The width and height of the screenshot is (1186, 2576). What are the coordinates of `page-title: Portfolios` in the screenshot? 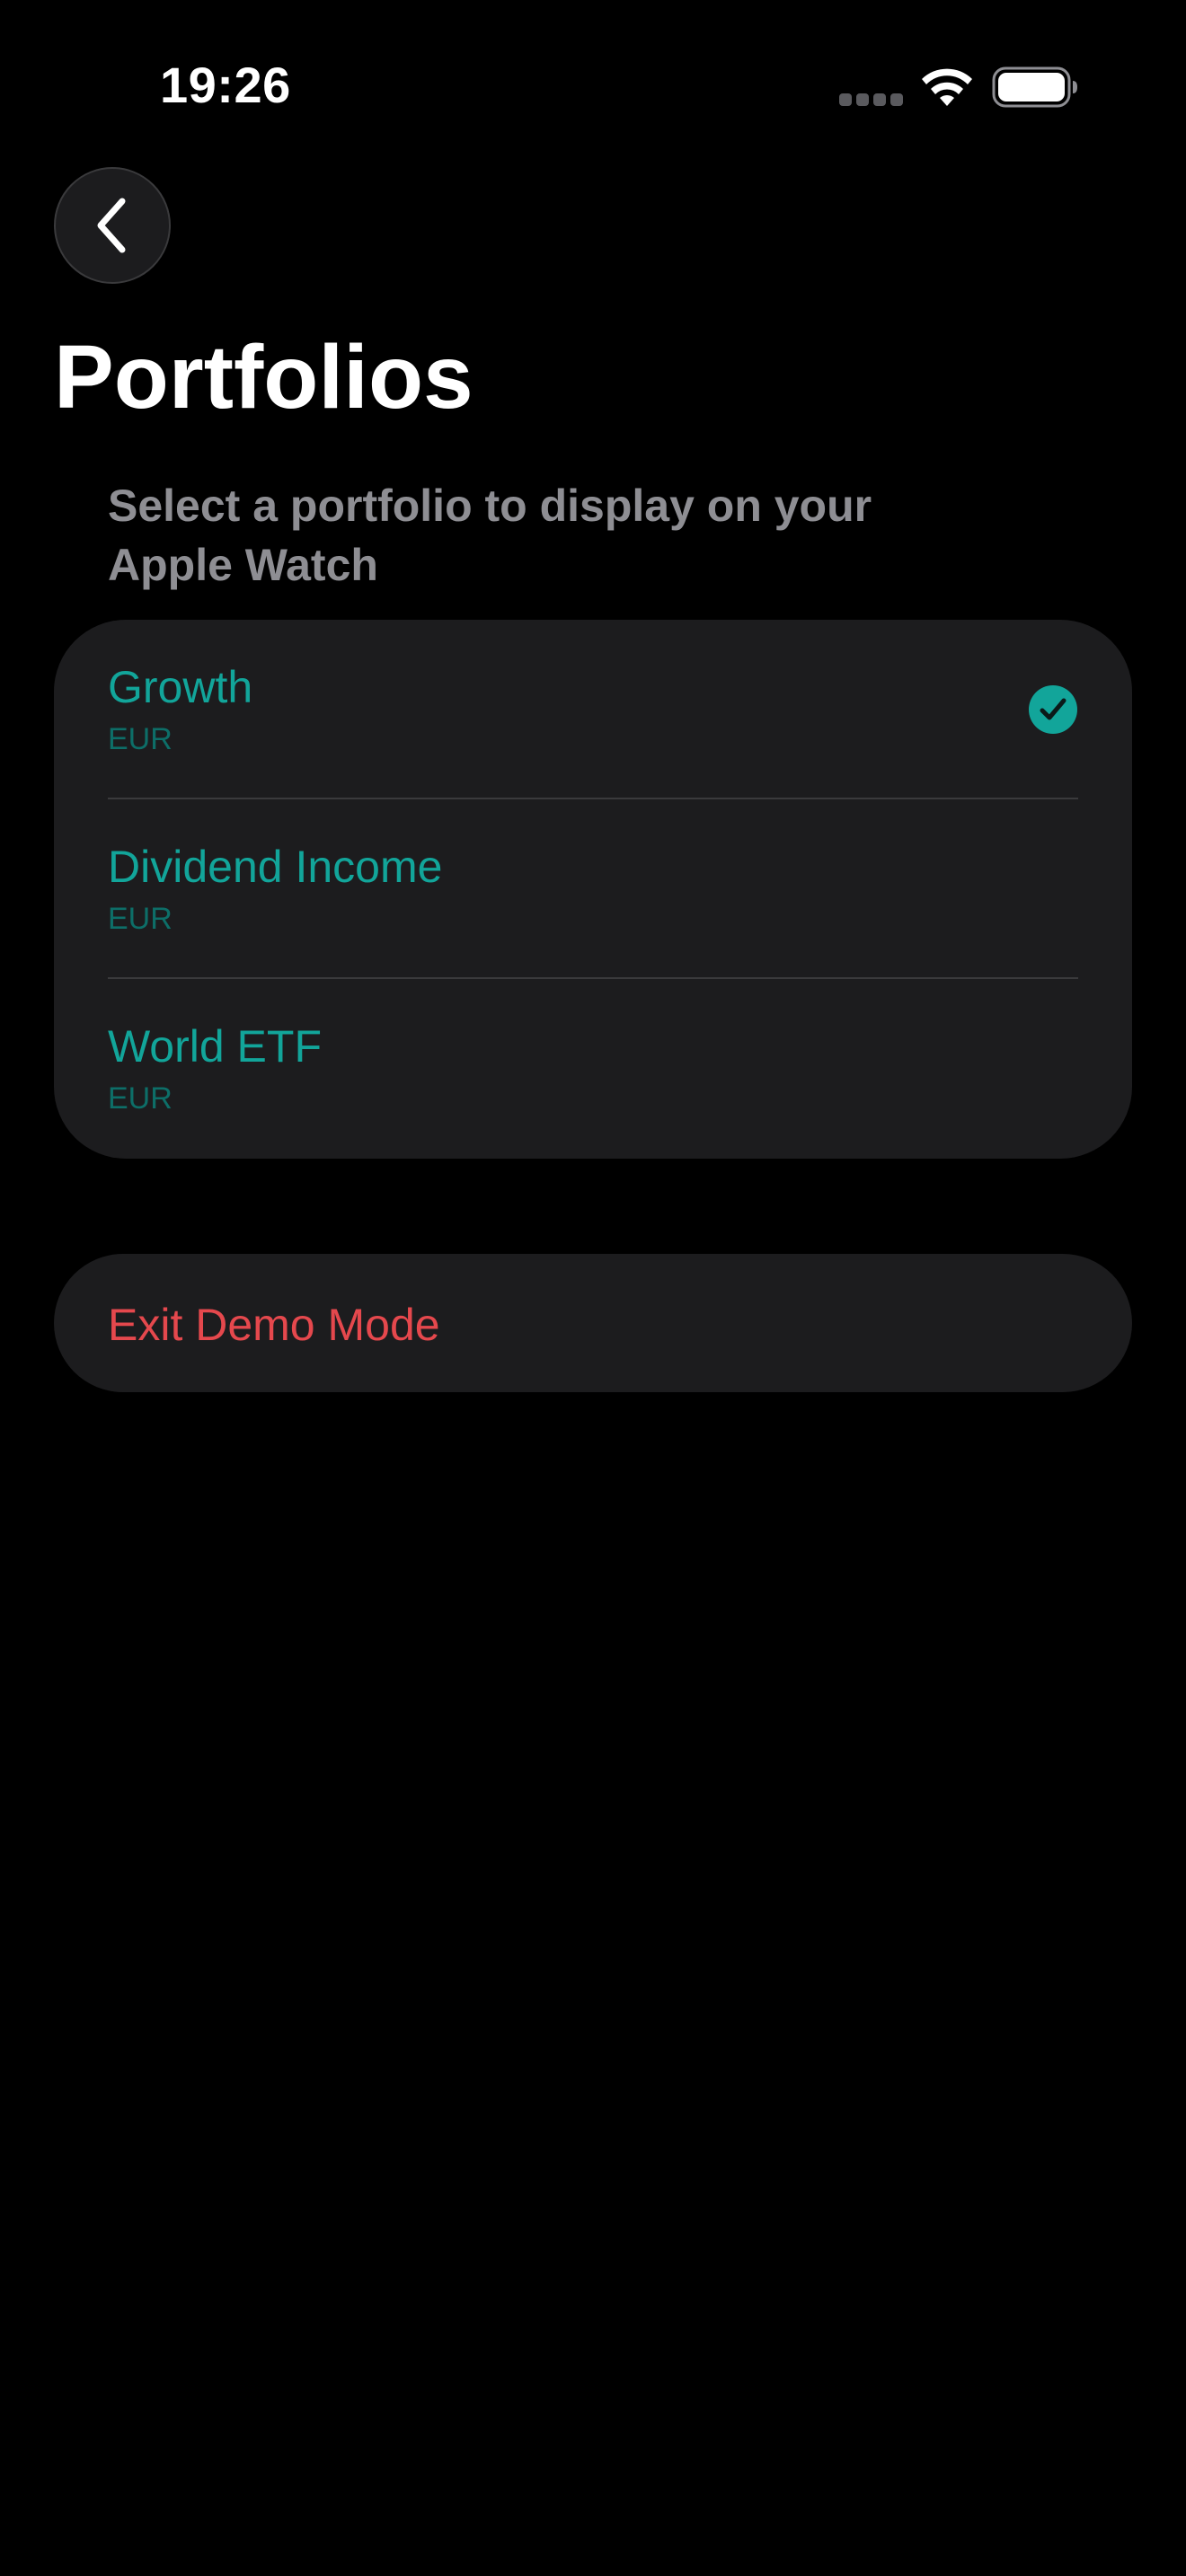 It's located at (264, 377).